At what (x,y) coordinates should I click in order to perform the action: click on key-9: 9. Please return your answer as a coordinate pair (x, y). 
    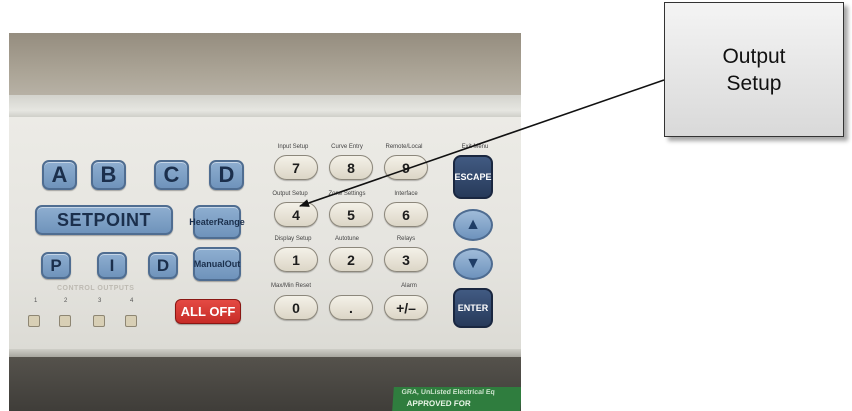
    Looking at the image, I should click on (406, 167).